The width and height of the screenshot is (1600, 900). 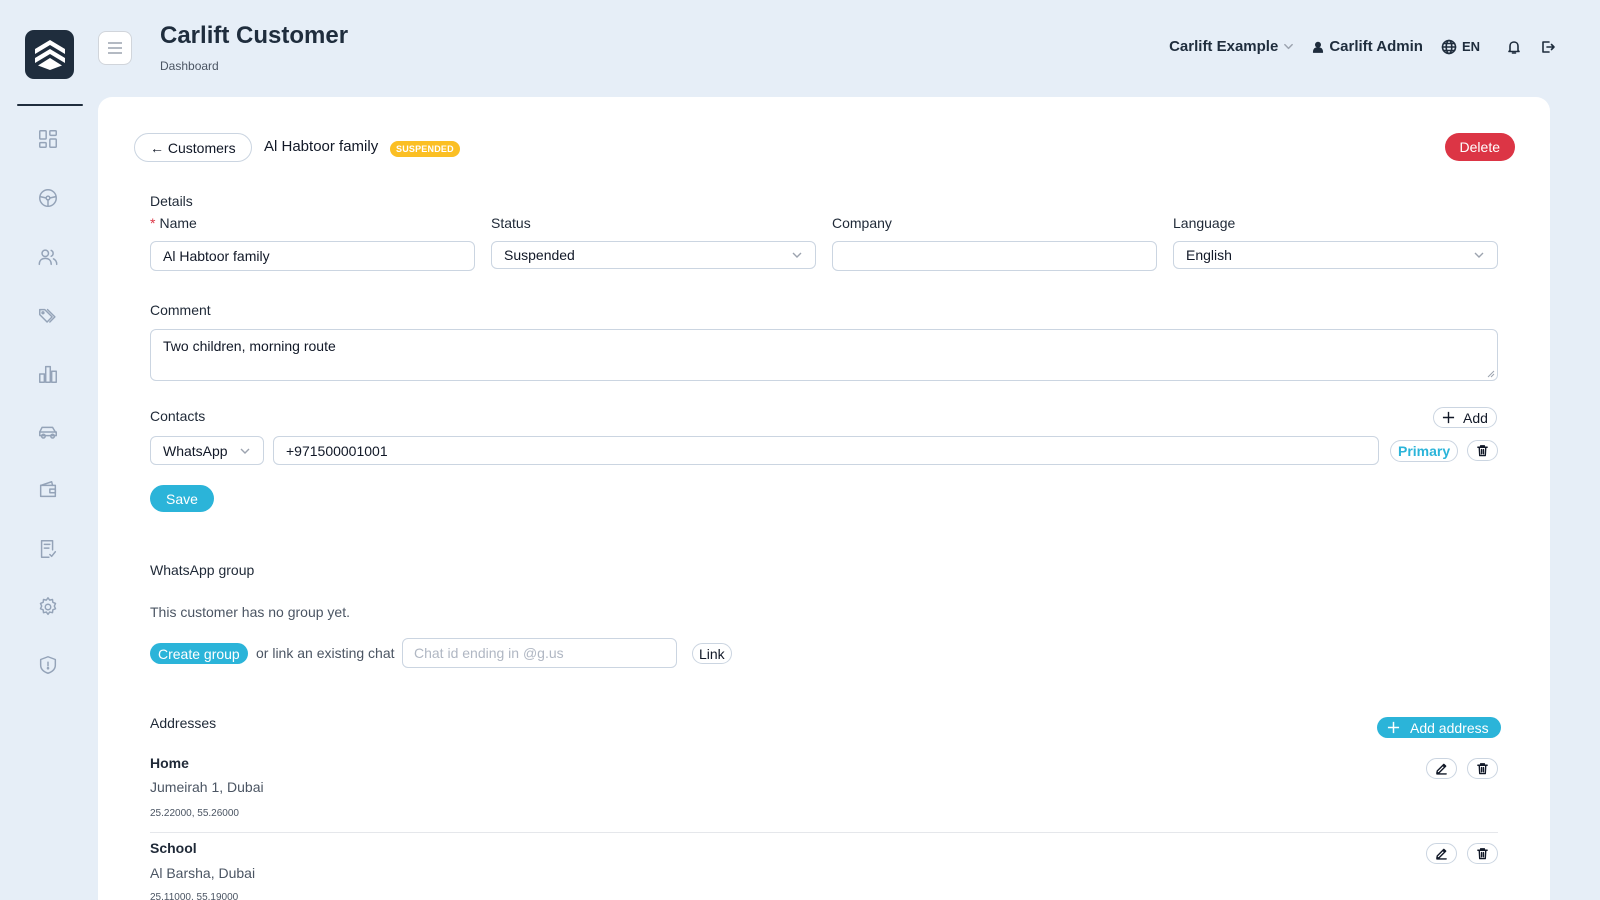 I want to click on notifications-button, so click(x=1514, y=47).